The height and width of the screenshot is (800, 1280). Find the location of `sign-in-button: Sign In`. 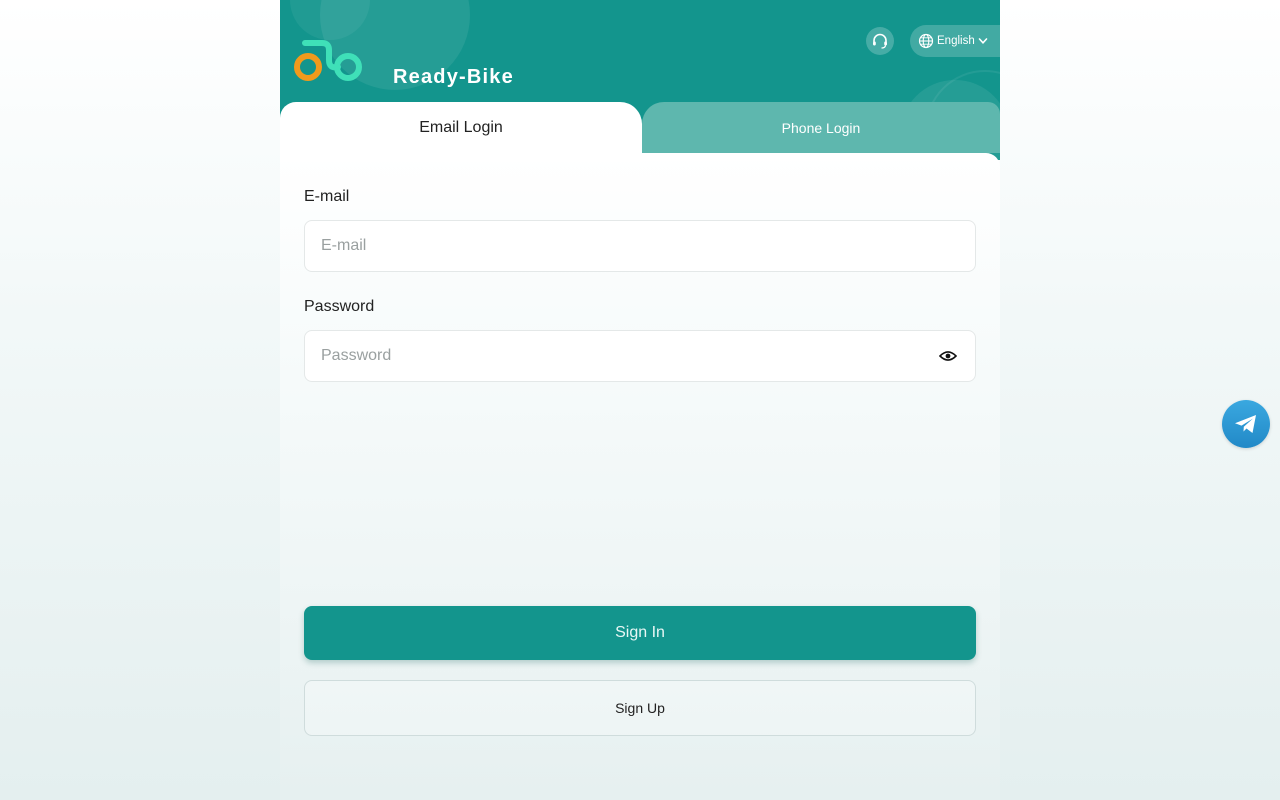

sign-in-button: Sign In is located at coordinates (640, 633).